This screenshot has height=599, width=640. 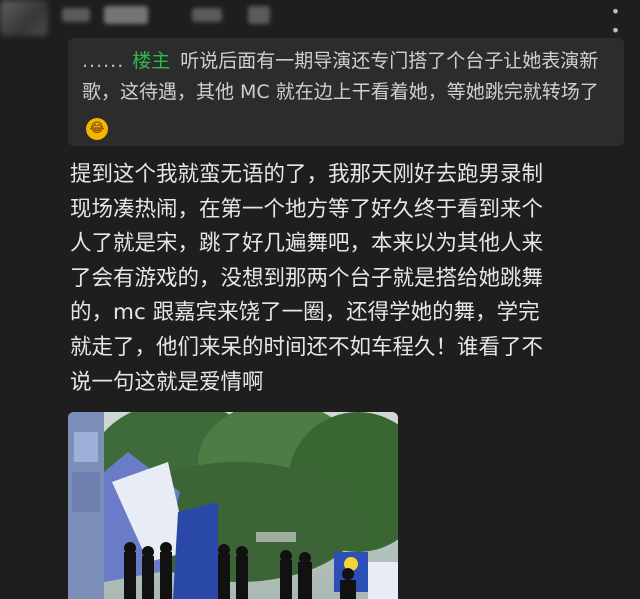 I want to click on comment-line: 人了就是宋，跳了好几遍舞吧，本来以为其他人来, so click(x=307, y=244).